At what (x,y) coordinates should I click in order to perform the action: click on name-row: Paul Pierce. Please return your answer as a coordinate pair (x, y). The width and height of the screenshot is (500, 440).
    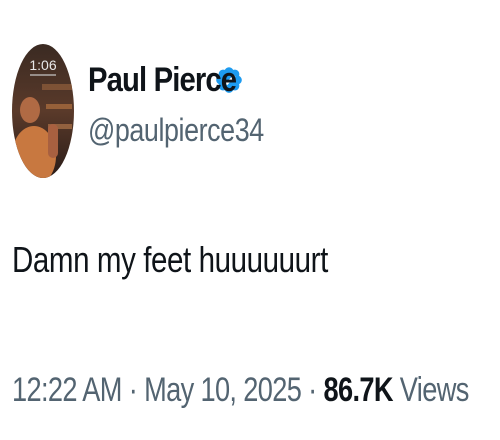
    Looking at the image, I should click on (192, 80).